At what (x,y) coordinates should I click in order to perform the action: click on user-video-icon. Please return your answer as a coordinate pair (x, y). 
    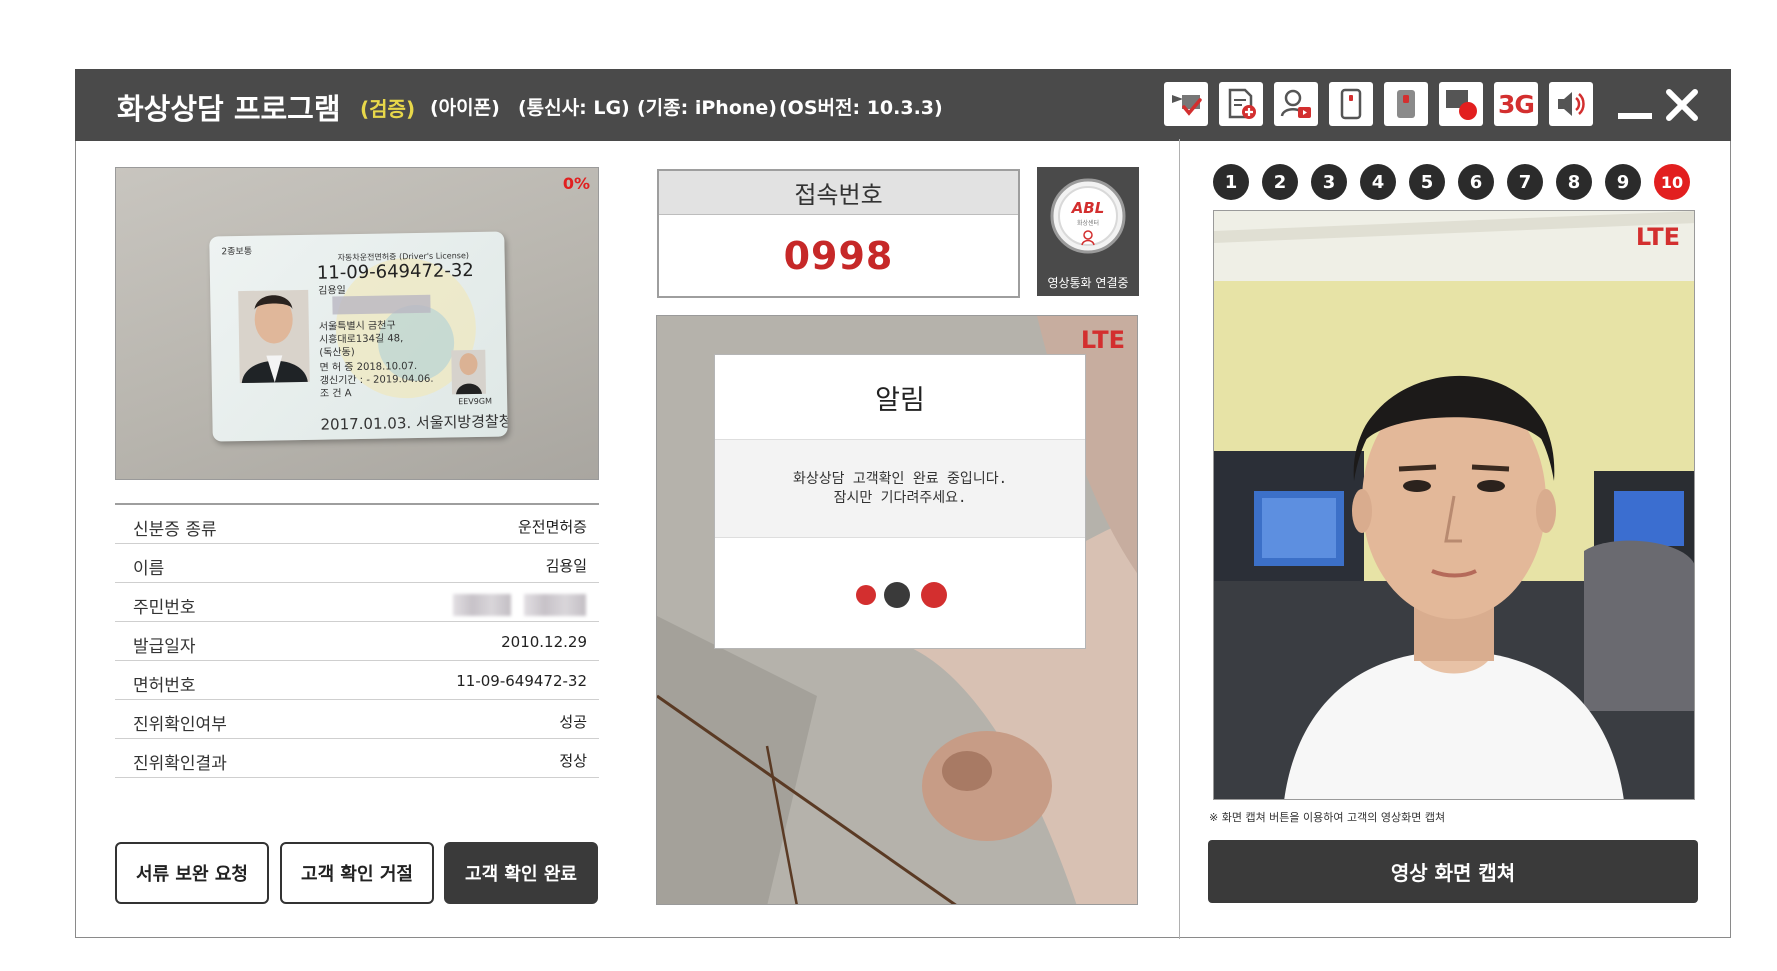
    Looking at the image, I should click on (1295, 103).